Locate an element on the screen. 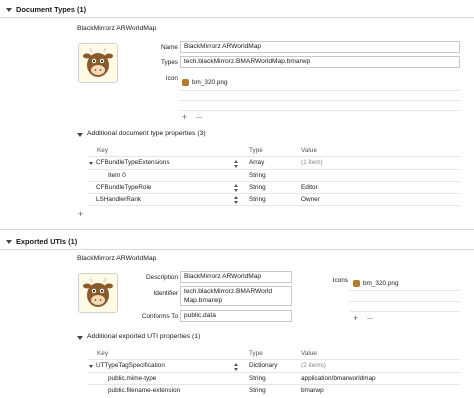  identifier-line-1: tech.blackMirrorz.BMARWorld is located at coordinates (228, 291).